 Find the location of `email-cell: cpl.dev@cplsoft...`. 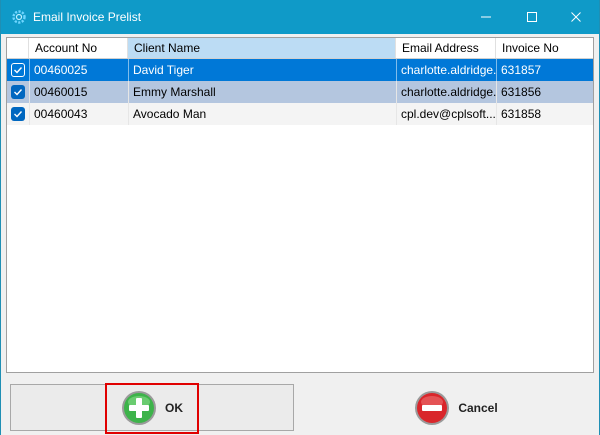

email-cell: cpl.dev@cplsoft... is located at coordinates (448, 114).